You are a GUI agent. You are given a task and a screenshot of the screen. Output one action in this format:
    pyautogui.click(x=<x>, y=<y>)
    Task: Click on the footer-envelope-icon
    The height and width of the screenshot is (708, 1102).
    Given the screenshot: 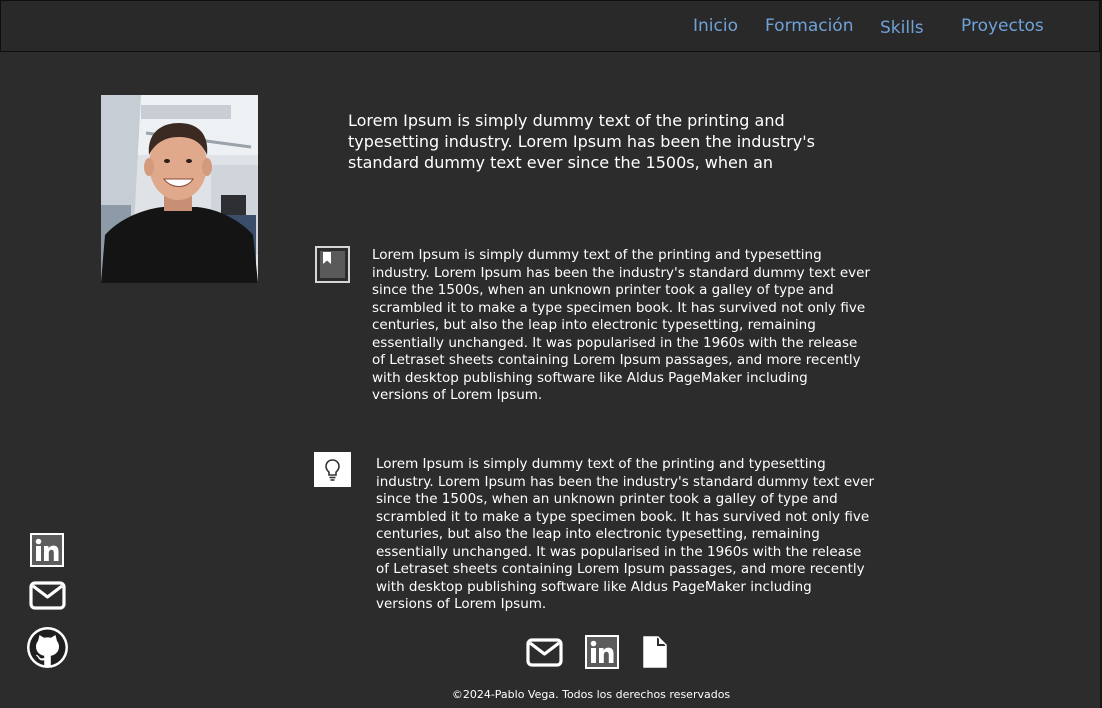 What is the action you would take?
    pyautogui.click(x=544, y=654)
    